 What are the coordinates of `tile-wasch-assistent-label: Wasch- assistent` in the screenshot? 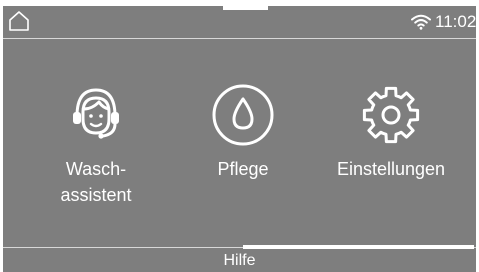 It's located at (96, 182).